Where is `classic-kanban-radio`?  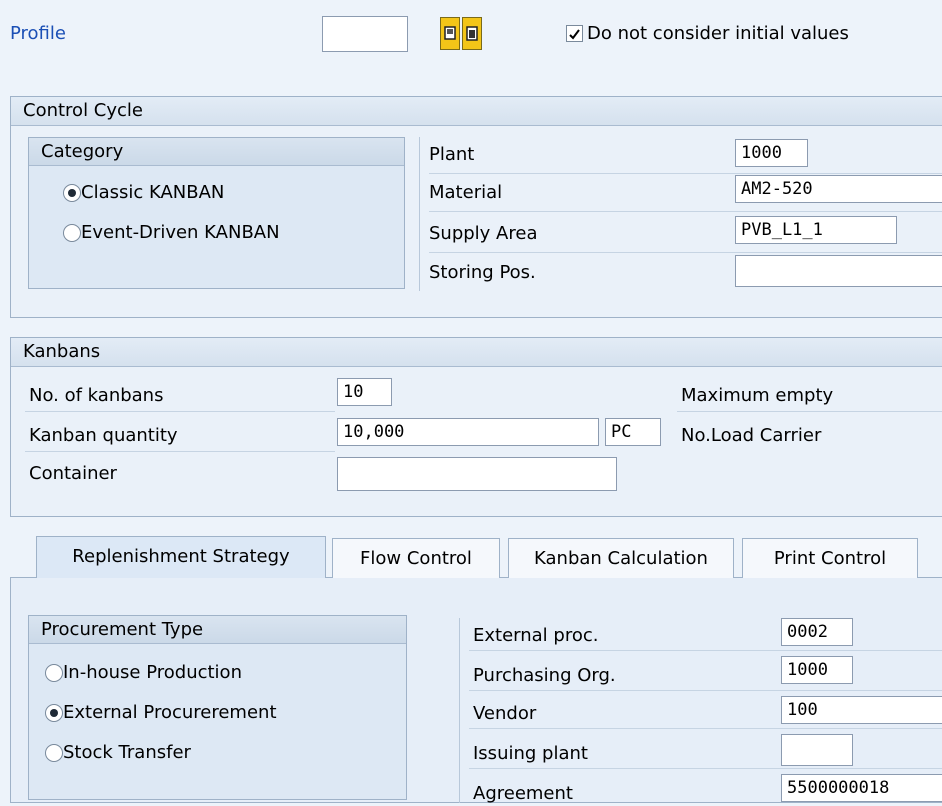 classic-kanban-radio is located at coordinates (72, 193).